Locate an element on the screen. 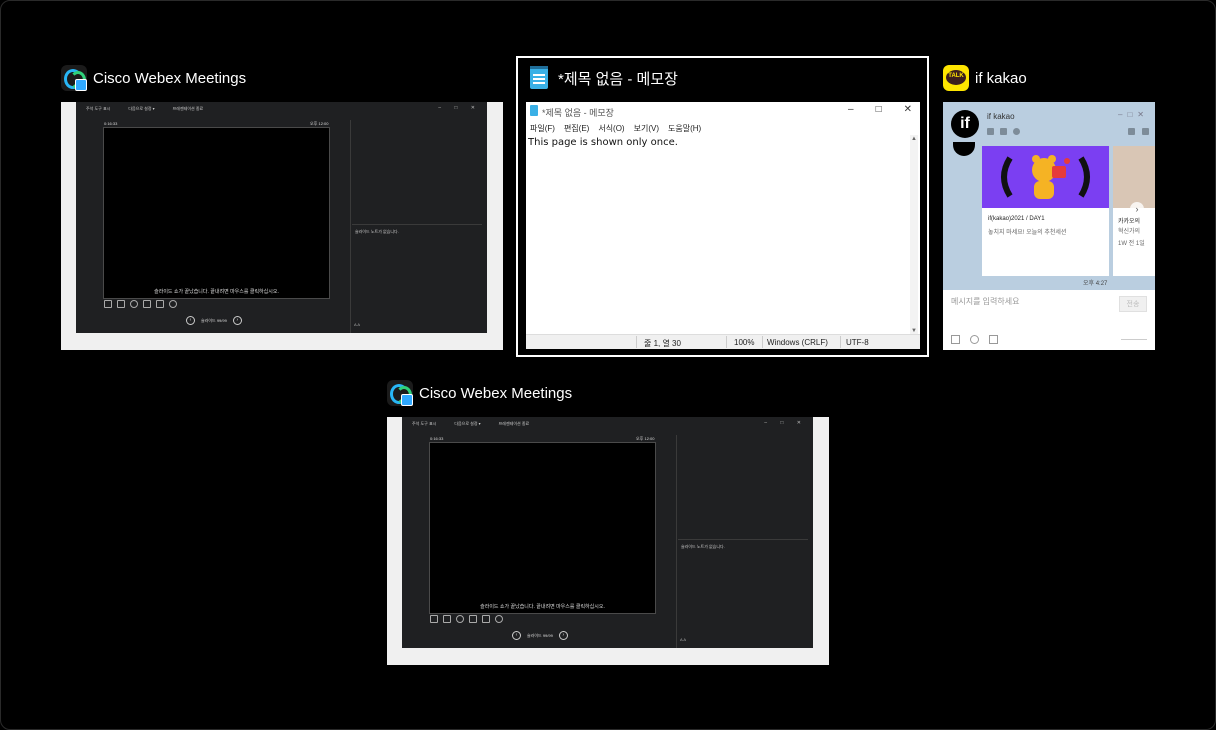 Image resolution: width=1216 pixels, height=730 pixels. slide-counter: 슬라이드 99/99 is located at coordinates (214, 320).